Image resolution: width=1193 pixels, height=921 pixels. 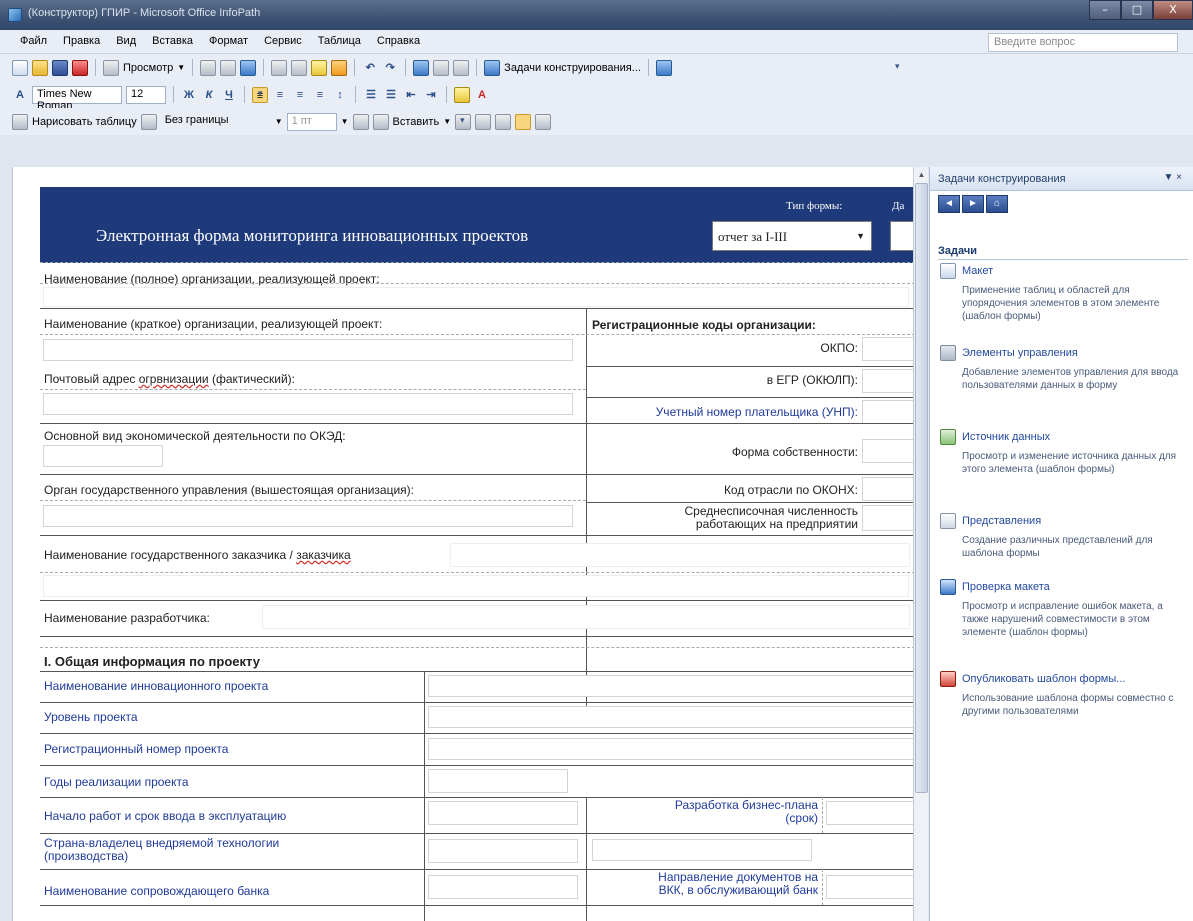 What do you see at coordinates (340, 95) in the screenshot?
I see `line-spacing-icon: ↕` at bounding box center [340, 95].